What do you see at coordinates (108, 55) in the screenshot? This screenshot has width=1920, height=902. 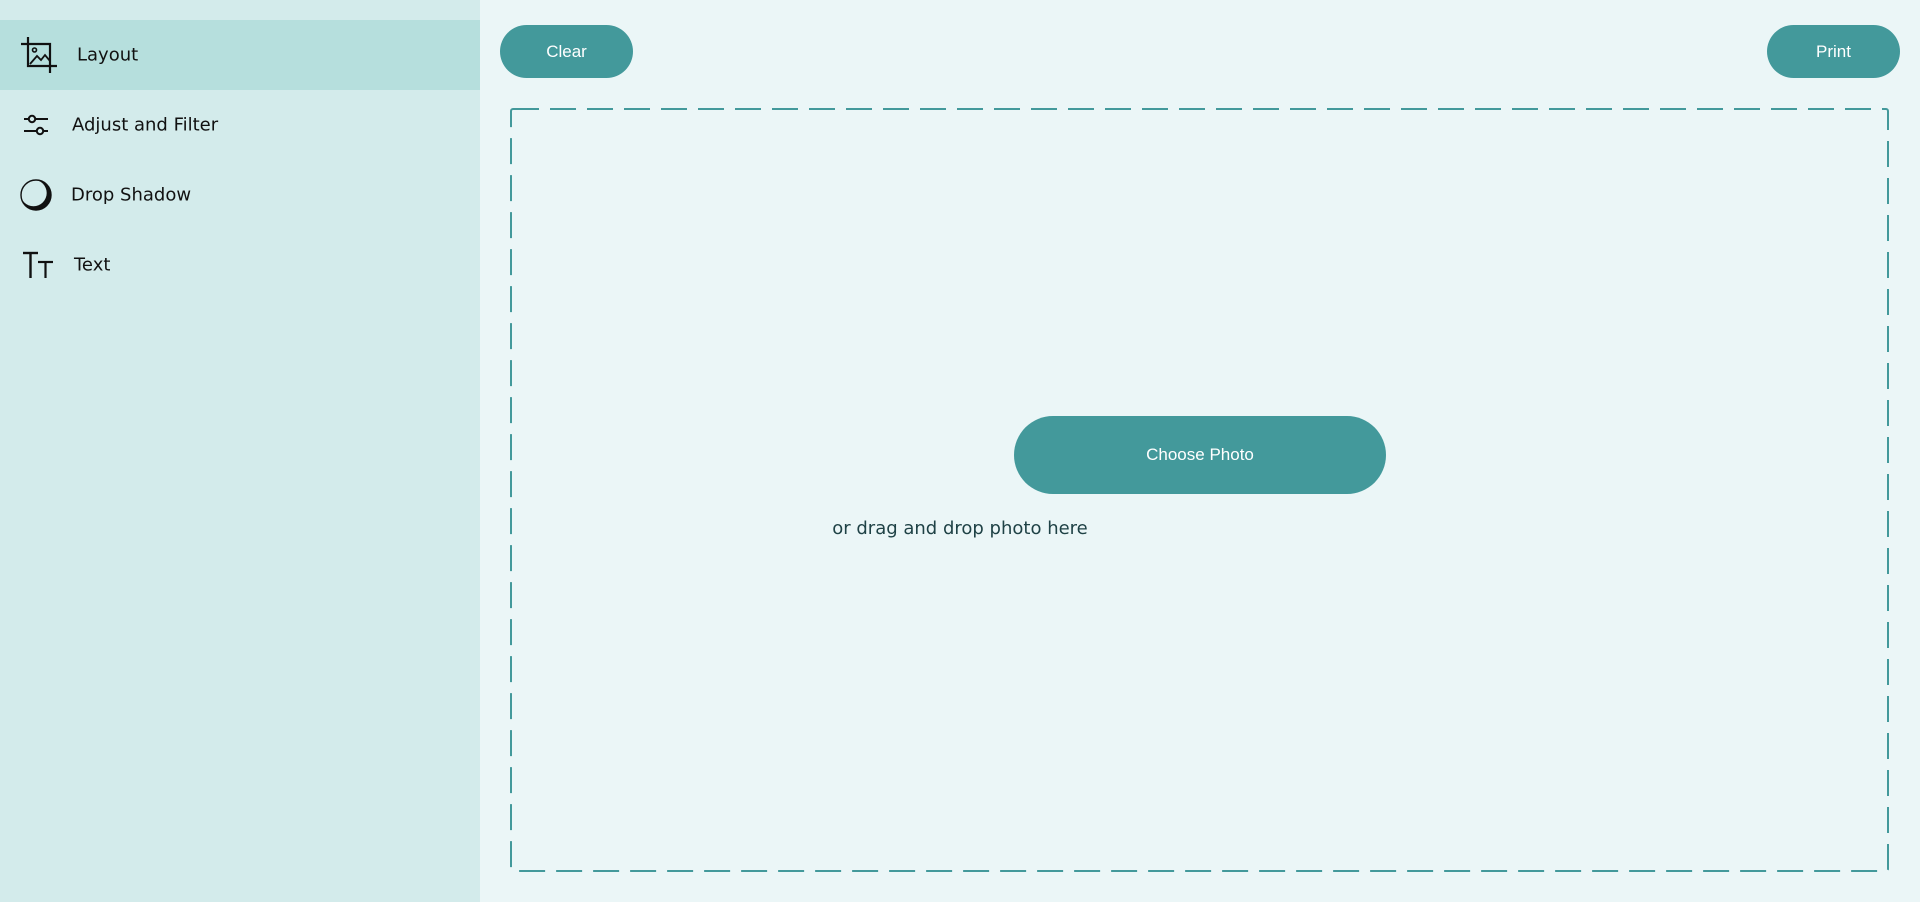 I see `sidebar-item-label: Layout` at bounding box center [108, 55].